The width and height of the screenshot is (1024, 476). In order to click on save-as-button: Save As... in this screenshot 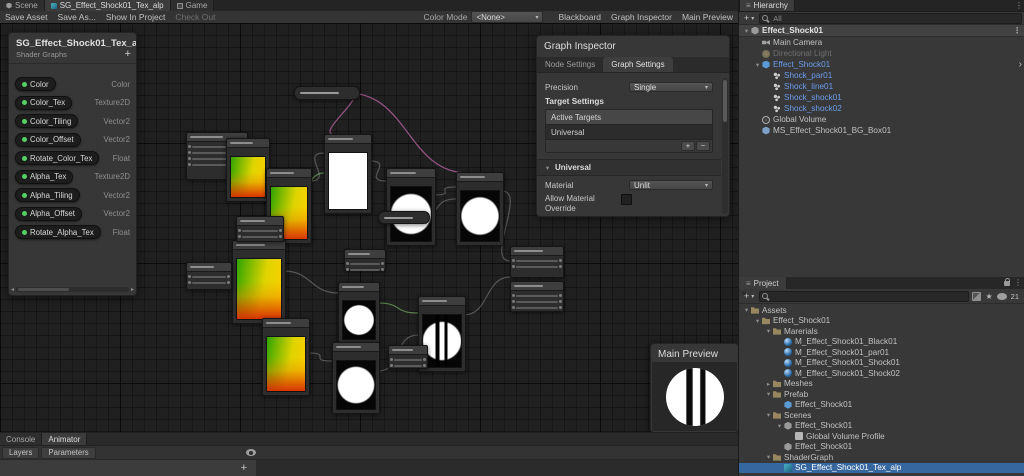, I will do `click(77, 17)`.